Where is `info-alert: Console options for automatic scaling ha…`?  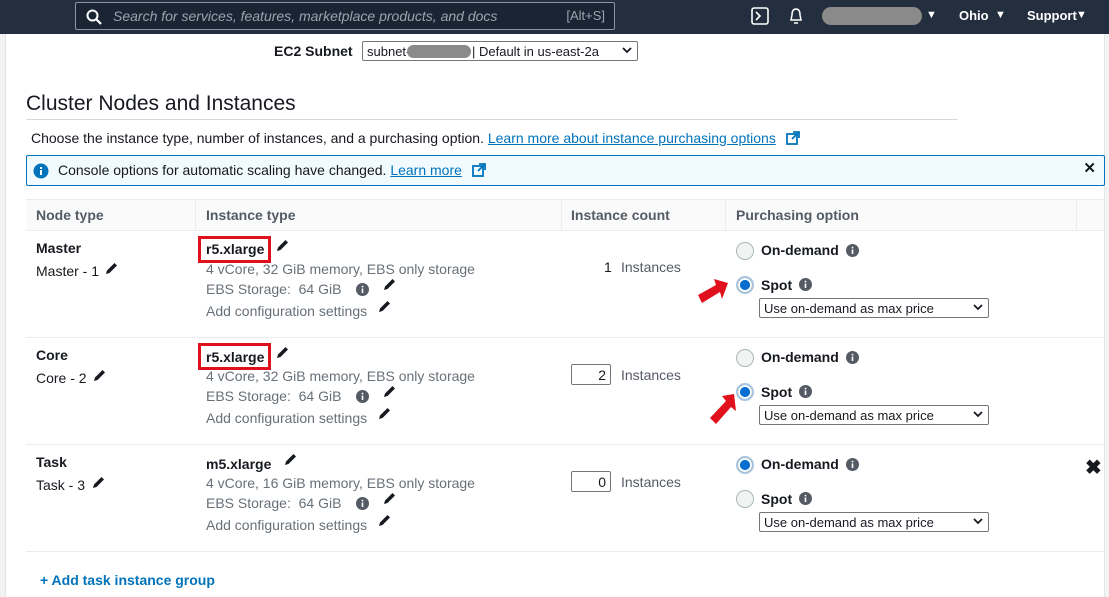
info-alert: Console options for automatic scaling ha… is located at coordinates (565, 170).